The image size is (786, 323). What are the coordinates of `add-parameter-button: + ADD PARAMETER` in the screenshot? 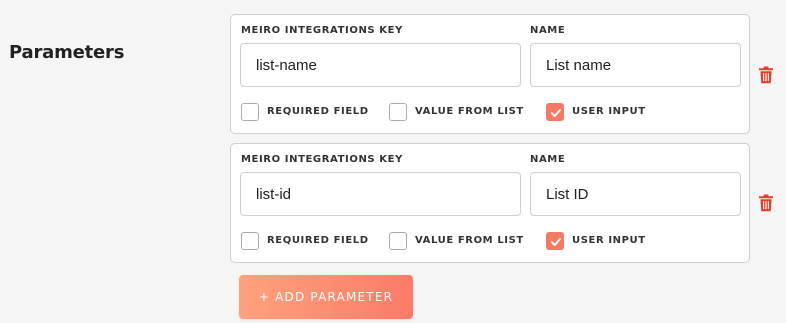 It's located at (326, 297).